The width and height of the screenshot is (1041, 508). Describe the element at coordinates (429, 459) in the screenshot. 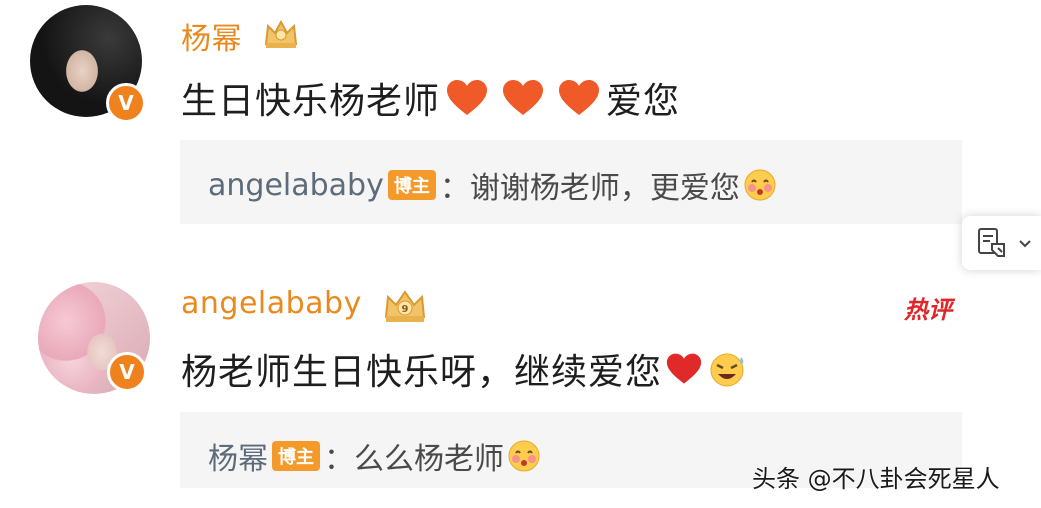

I see `reply-text: 么么杨老师` at that location.